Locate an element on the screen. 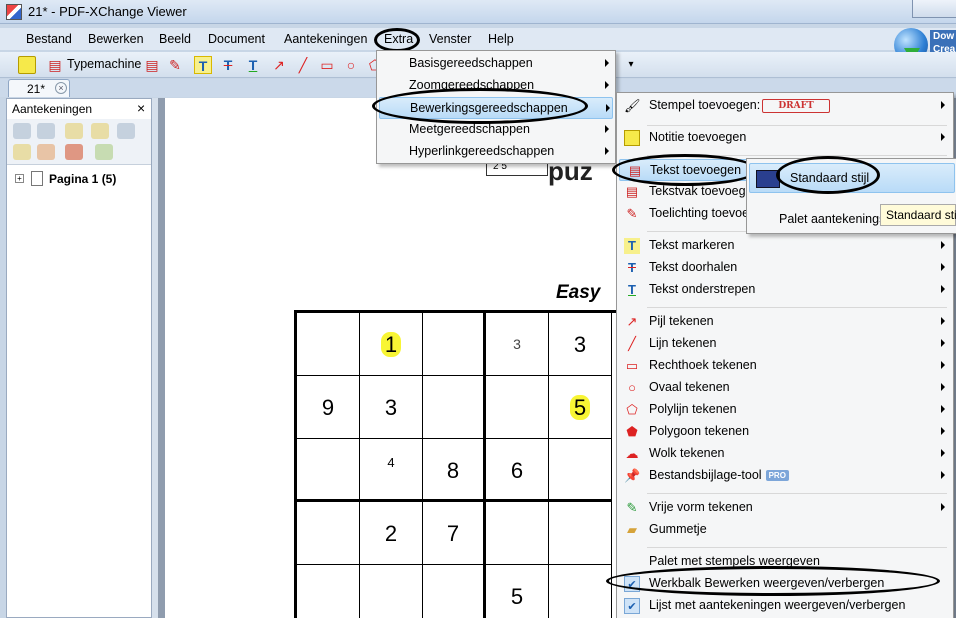 The width and height of the screenshot is (956, 618). menu-item-toggle-toolbar: ✔ Werkbalk Bewerken weergeven/verbergen is located at coordinates (785, 584).